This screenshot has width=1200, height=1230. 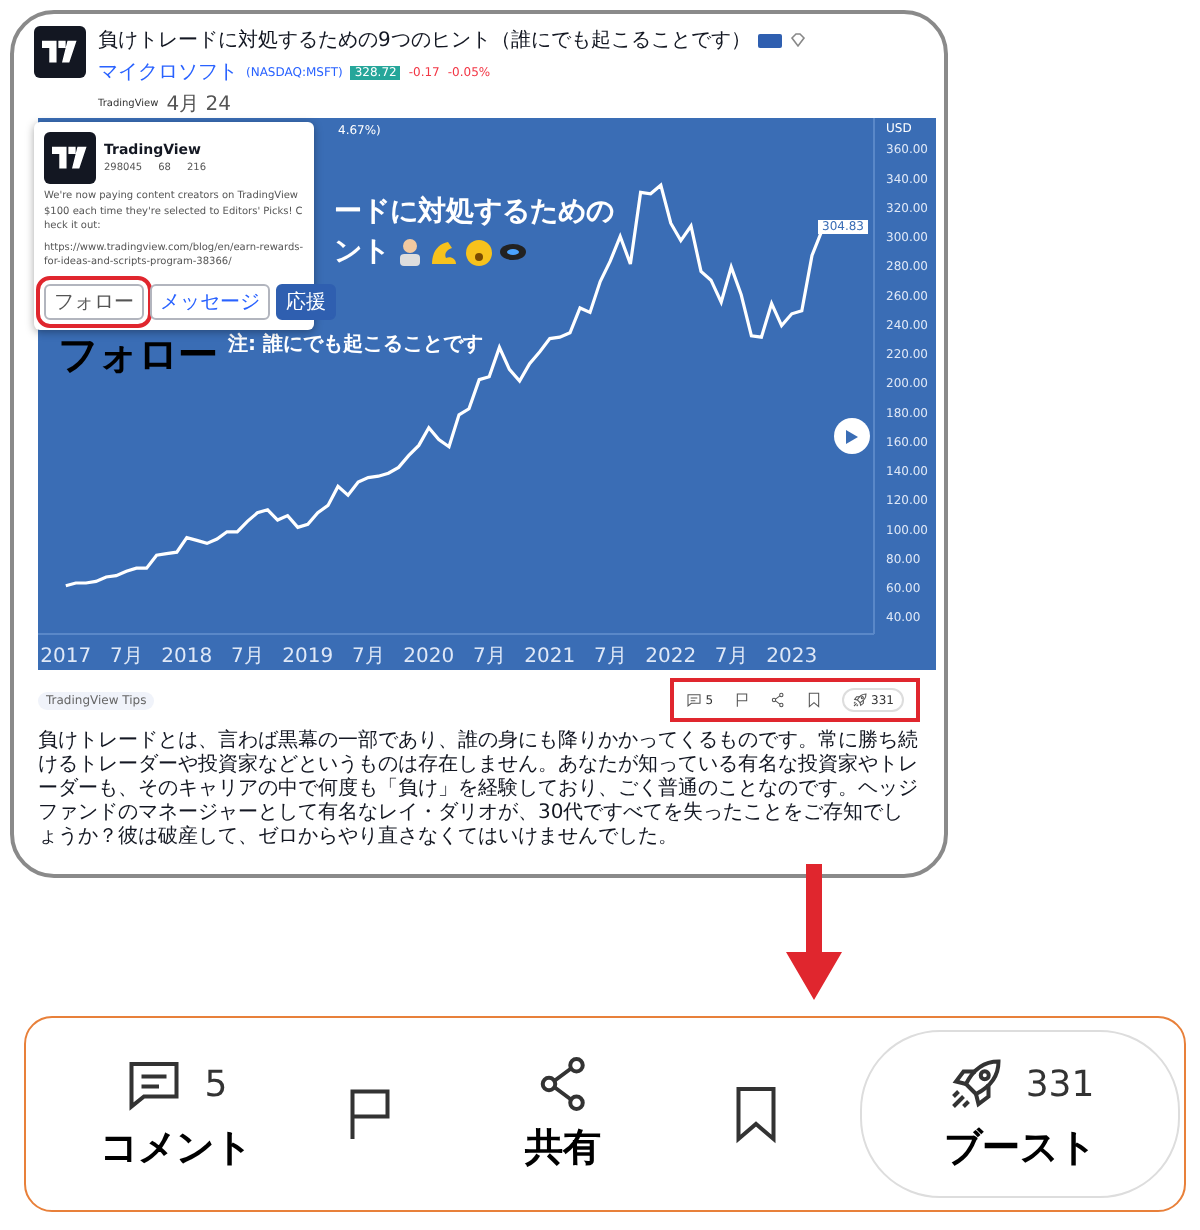 I want to click on x-tick-label: 2020, so click(x=429, y=657).